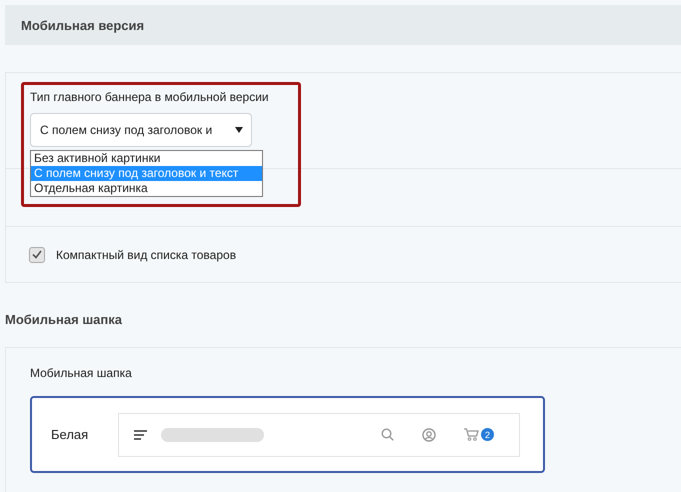  I want to click on checkmark-icon, so click(37, 254).